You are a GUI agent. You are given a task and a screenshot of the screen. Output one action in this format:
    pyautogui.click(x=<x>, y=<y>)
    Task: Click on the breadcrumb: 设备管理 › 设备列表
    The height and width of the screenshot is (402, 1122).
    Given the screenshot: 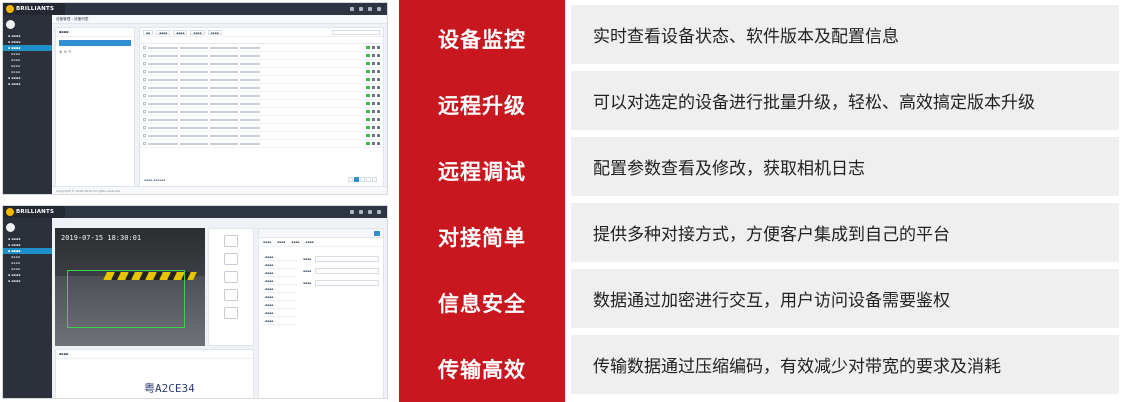 What is the action you would take?
    pyautogui.click(x=219, y=19)
    